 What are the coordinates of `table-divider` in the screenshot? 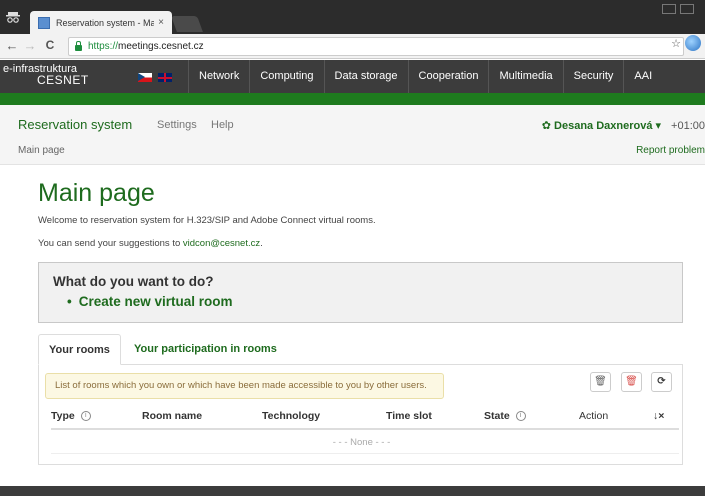 It's located at (365, 453).